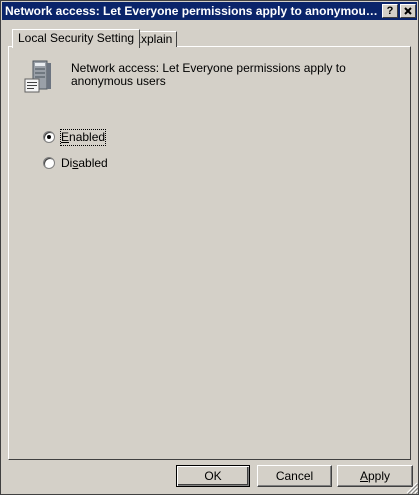  I want to click on disabled-radio, so click(49, 163).